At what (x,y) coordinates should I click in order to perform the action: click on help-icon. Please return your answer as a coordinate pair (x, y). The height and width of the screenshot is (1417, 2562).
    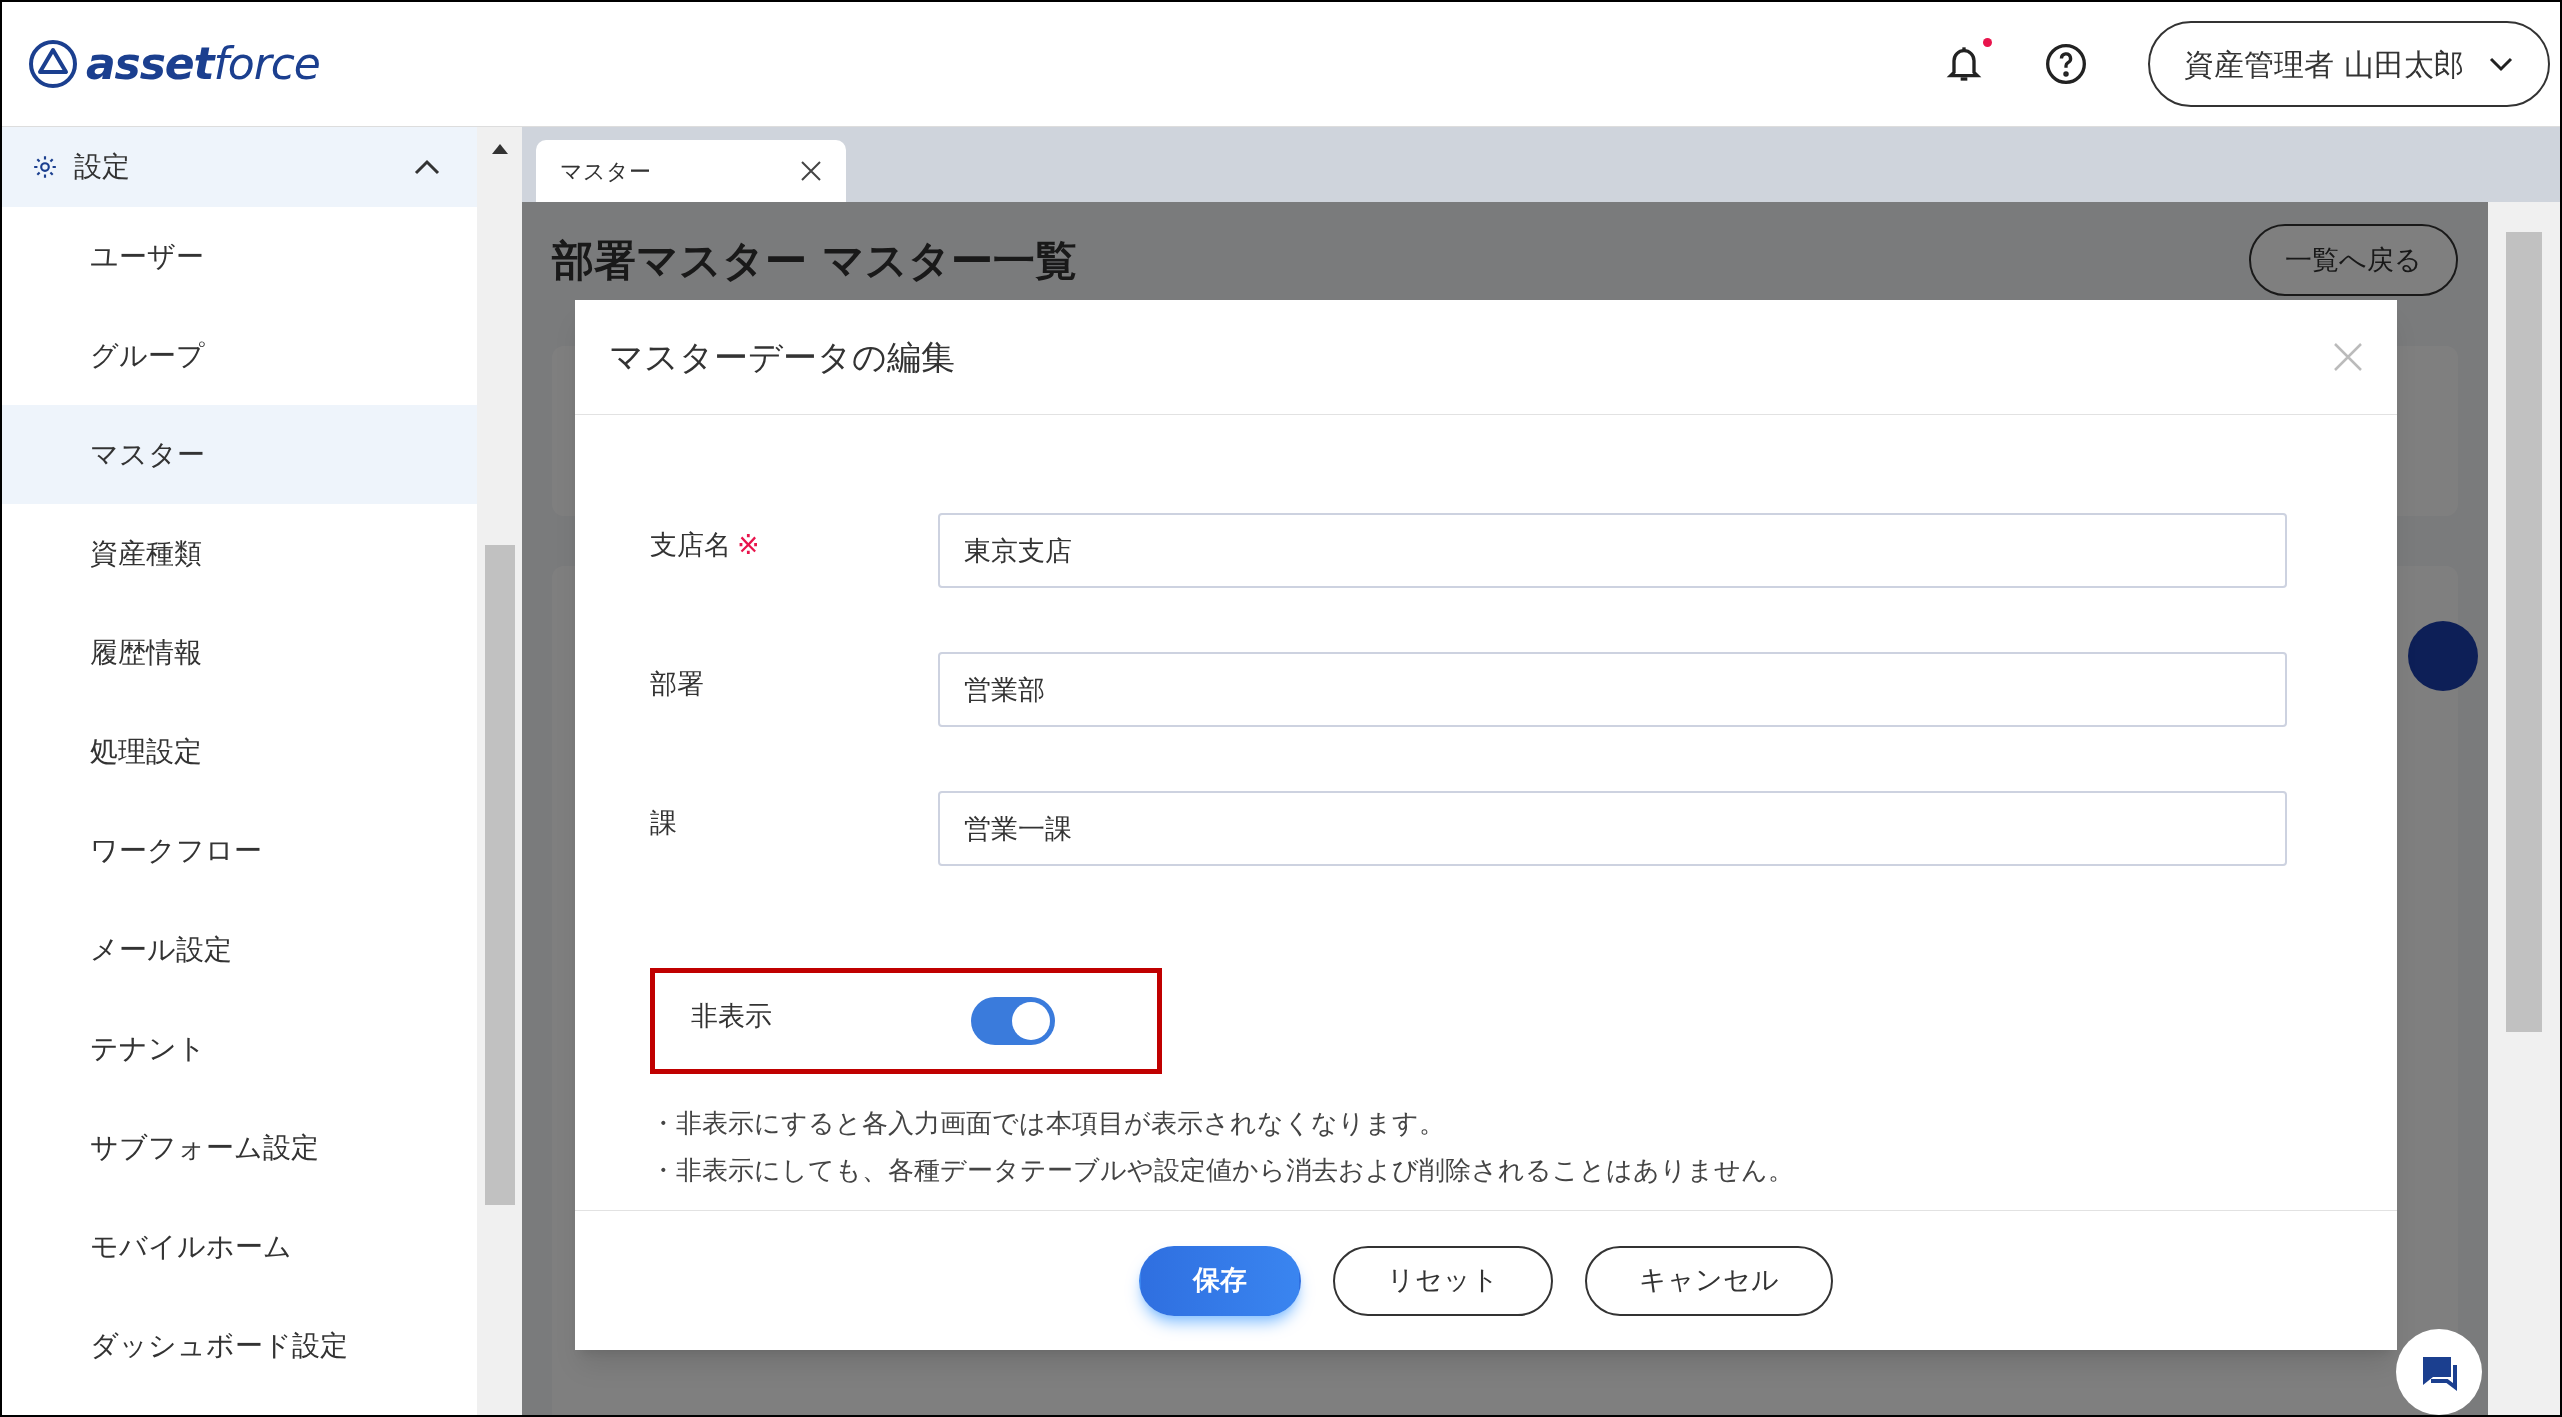
    Looking at the image, I should click on (2066, 64).